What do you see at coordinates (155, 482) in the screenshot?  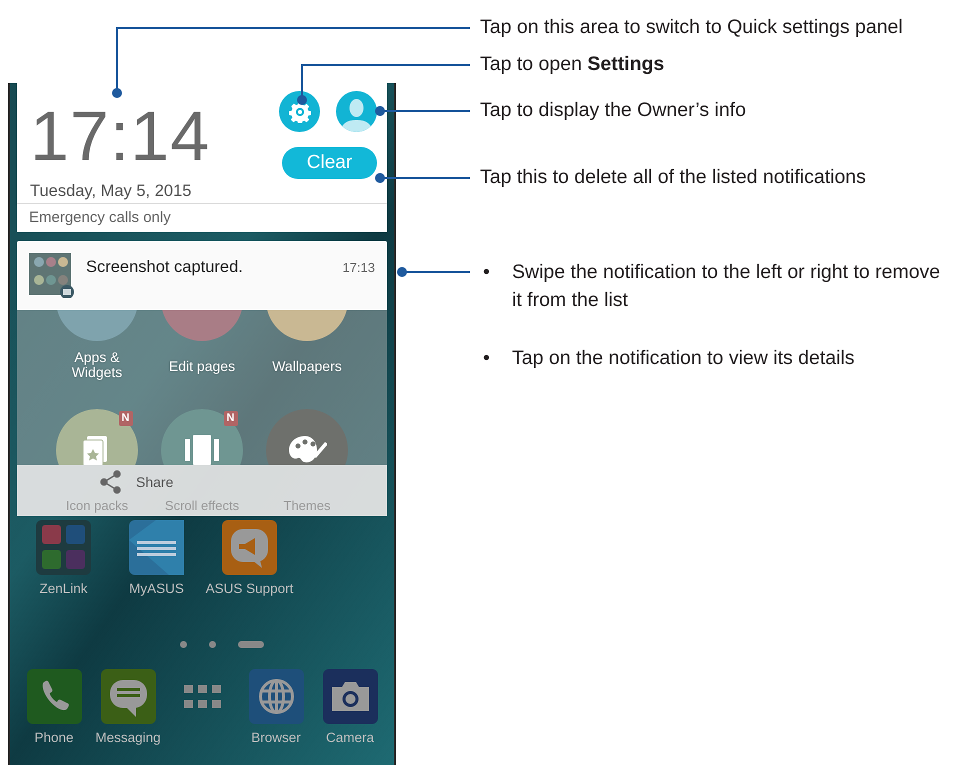 I see `share-label: Share` at bounding box center [155, 482].